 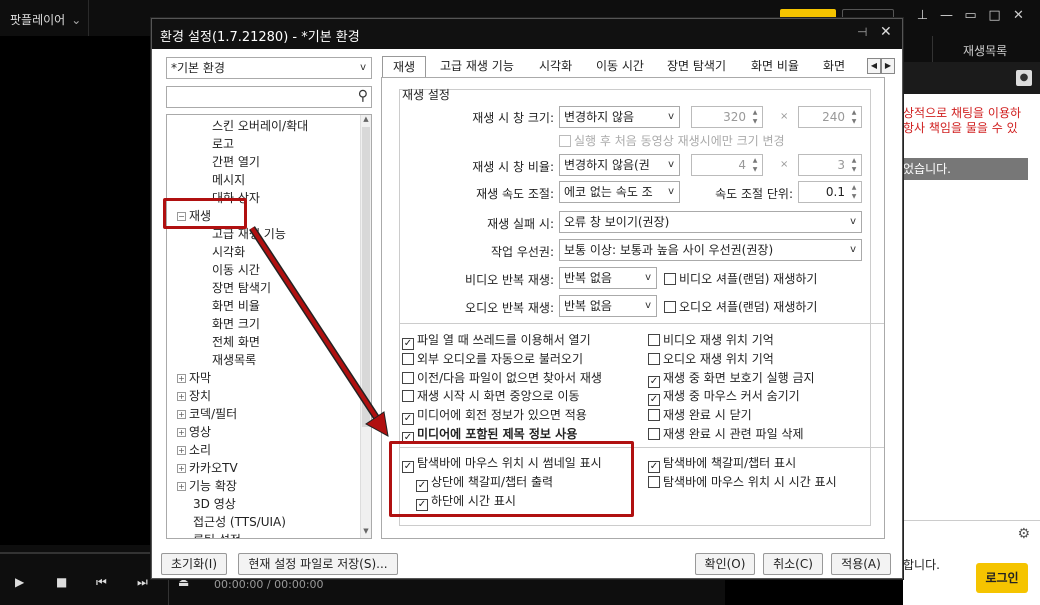 I want to click on tree-item: 3D 영상, so click(x=214, y=503).